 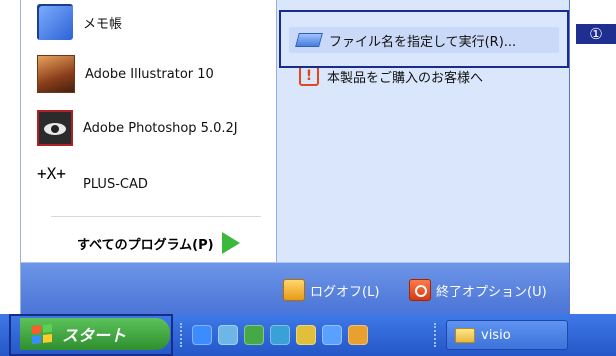 I want to click on program-photoshop: Adobe Photoshop 5.0.2J, so click(x=154, y=128).